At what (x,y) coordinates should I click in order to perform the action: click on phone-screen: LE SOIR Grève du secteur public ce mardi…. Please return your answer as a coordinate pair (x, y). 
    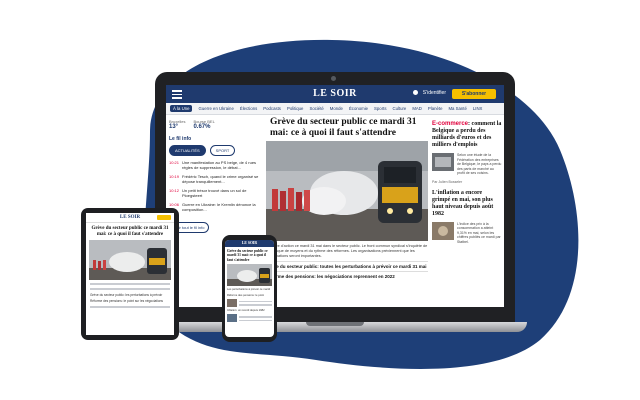
    Looking at the image, I should click on (249, 288).